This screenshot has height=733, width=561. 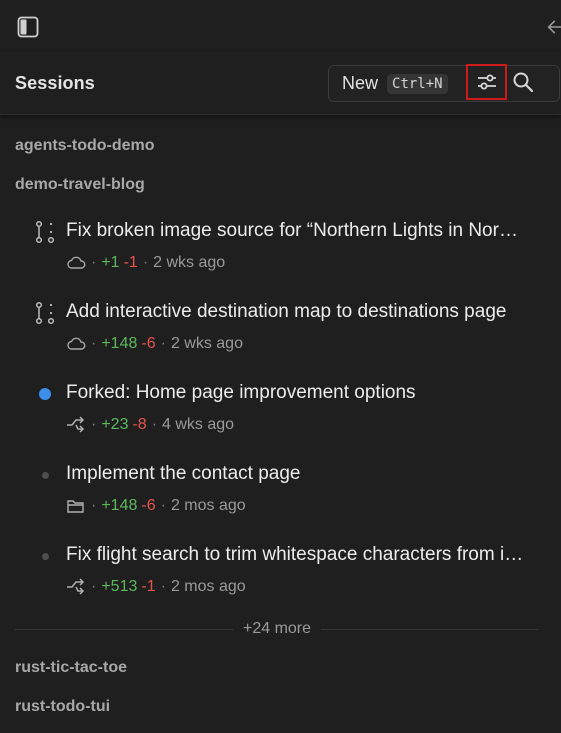 I want to click on search-icon, so click(x=523, y=82).